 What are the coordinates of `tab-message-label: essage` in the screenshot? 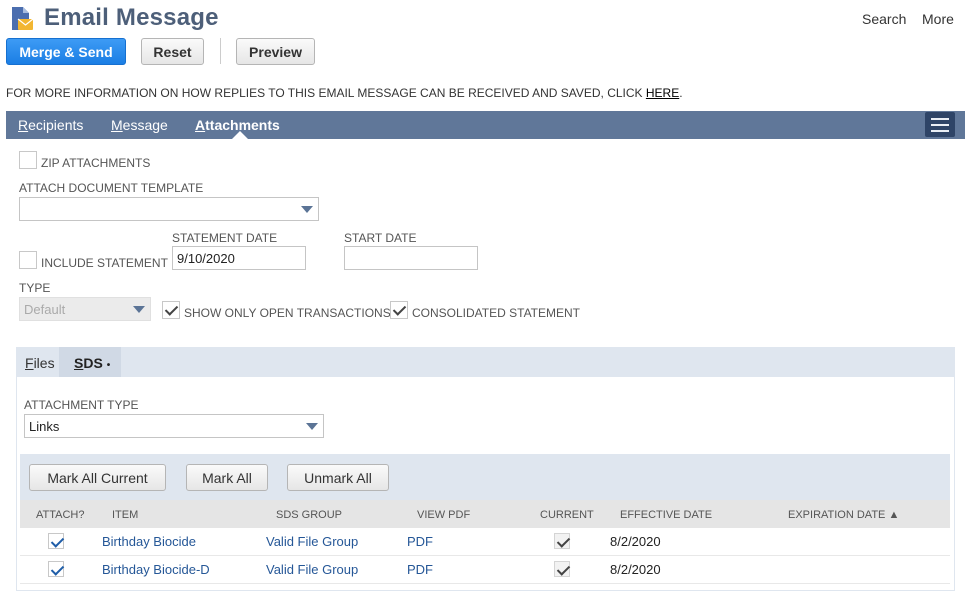 It's located at (145, 125).